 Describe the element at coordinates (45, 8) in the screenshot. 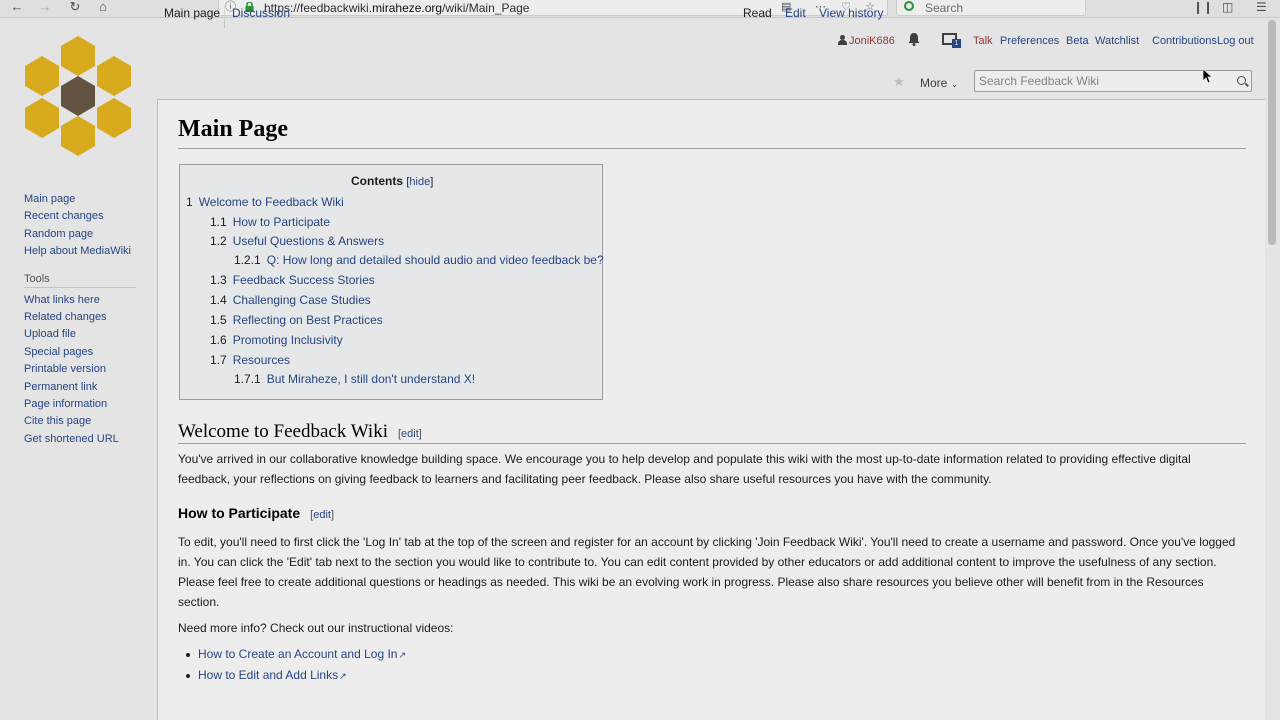

I see `forward-arrow-icon: →` at that location.